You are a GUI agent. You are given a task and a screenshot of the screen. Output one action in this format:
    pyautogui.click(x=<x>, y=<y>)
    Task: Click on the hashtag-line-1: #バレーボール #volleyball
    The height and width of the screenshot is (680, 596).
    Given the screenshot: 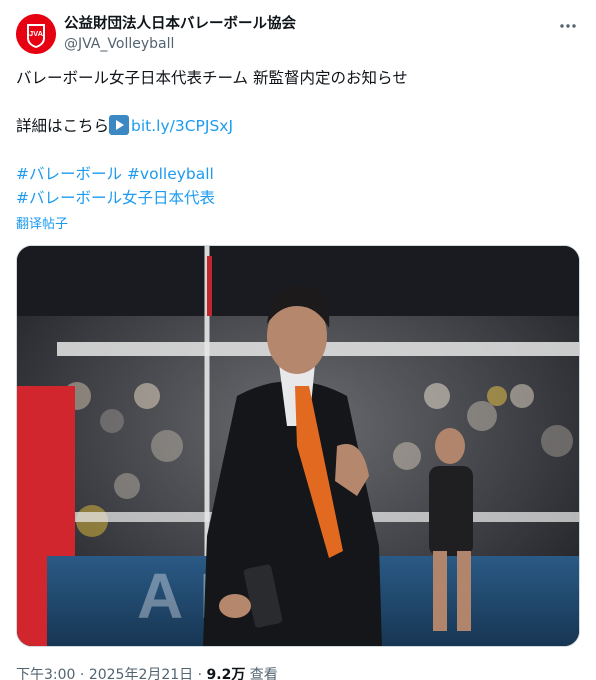 What is the action you would take?
    pyautogui.click(x=296, y=174)
    